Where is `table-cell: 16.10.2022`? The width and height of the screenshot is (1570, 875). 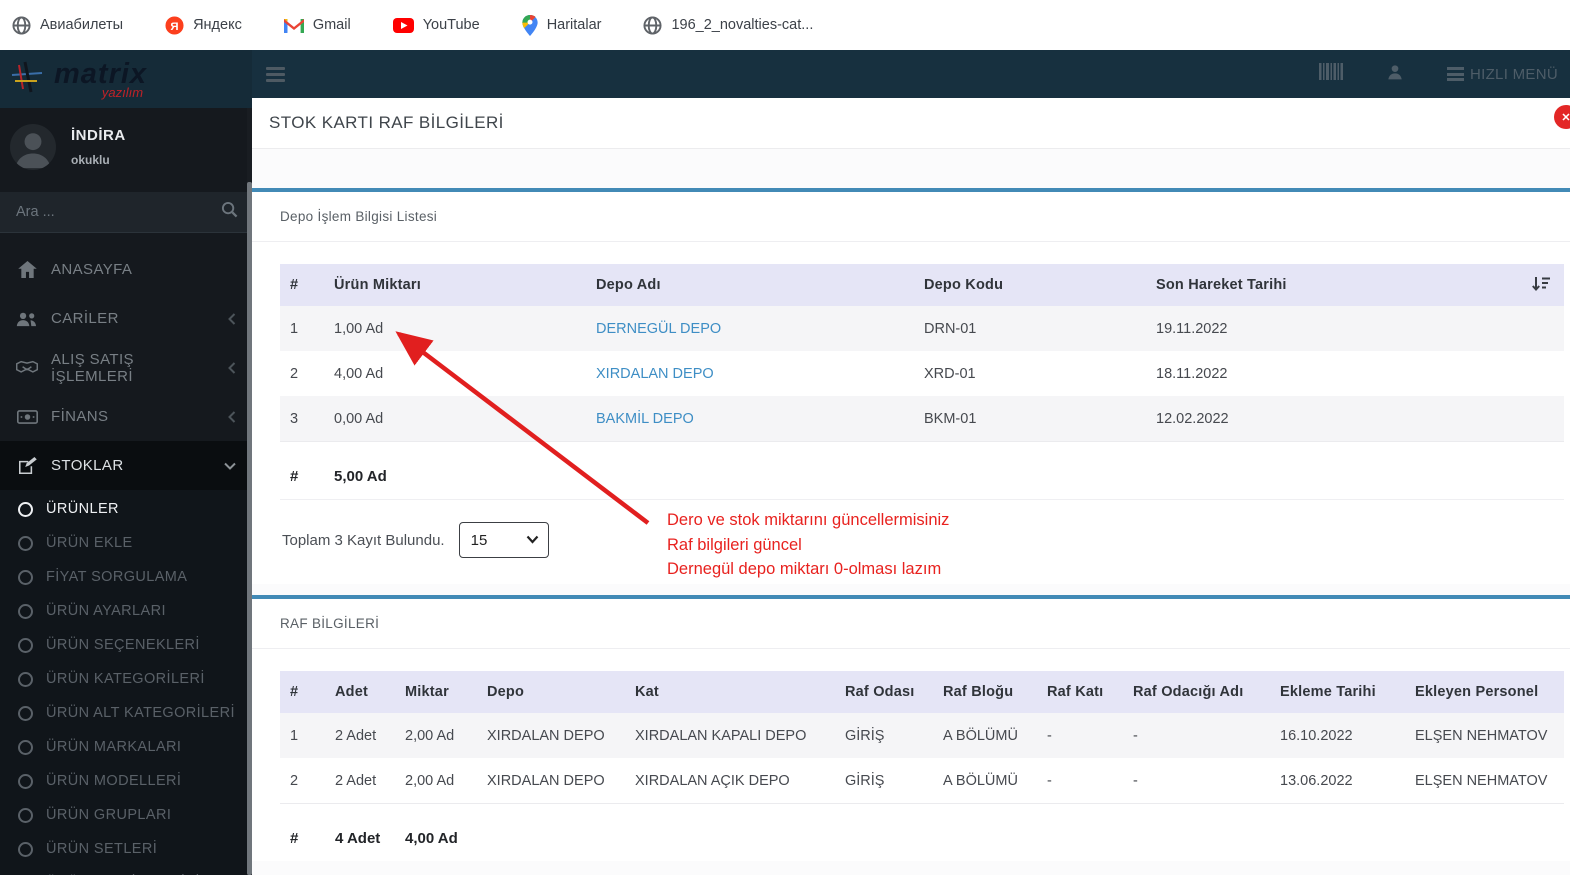 table-cell: 16.10.2022 is located at coordinates (1316, 735).